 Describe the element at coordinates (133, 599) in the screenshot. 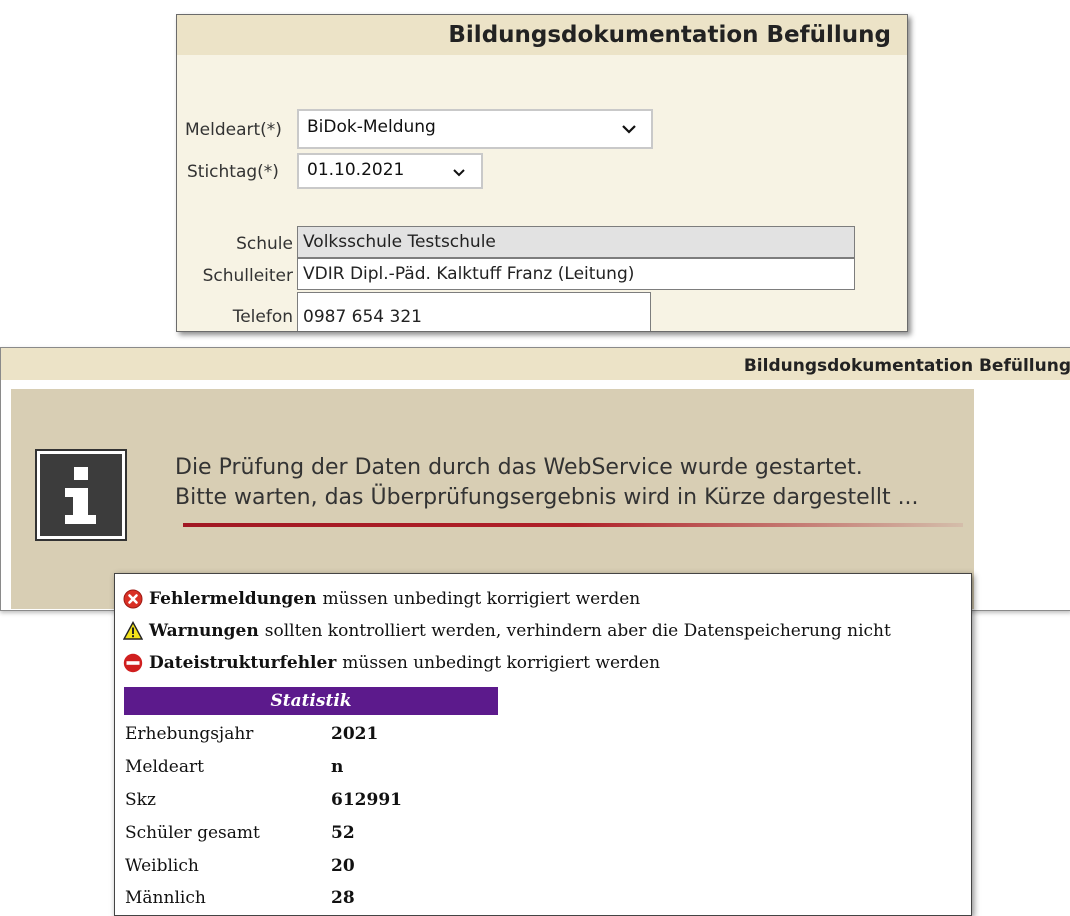

I see `error-icon` at that location.